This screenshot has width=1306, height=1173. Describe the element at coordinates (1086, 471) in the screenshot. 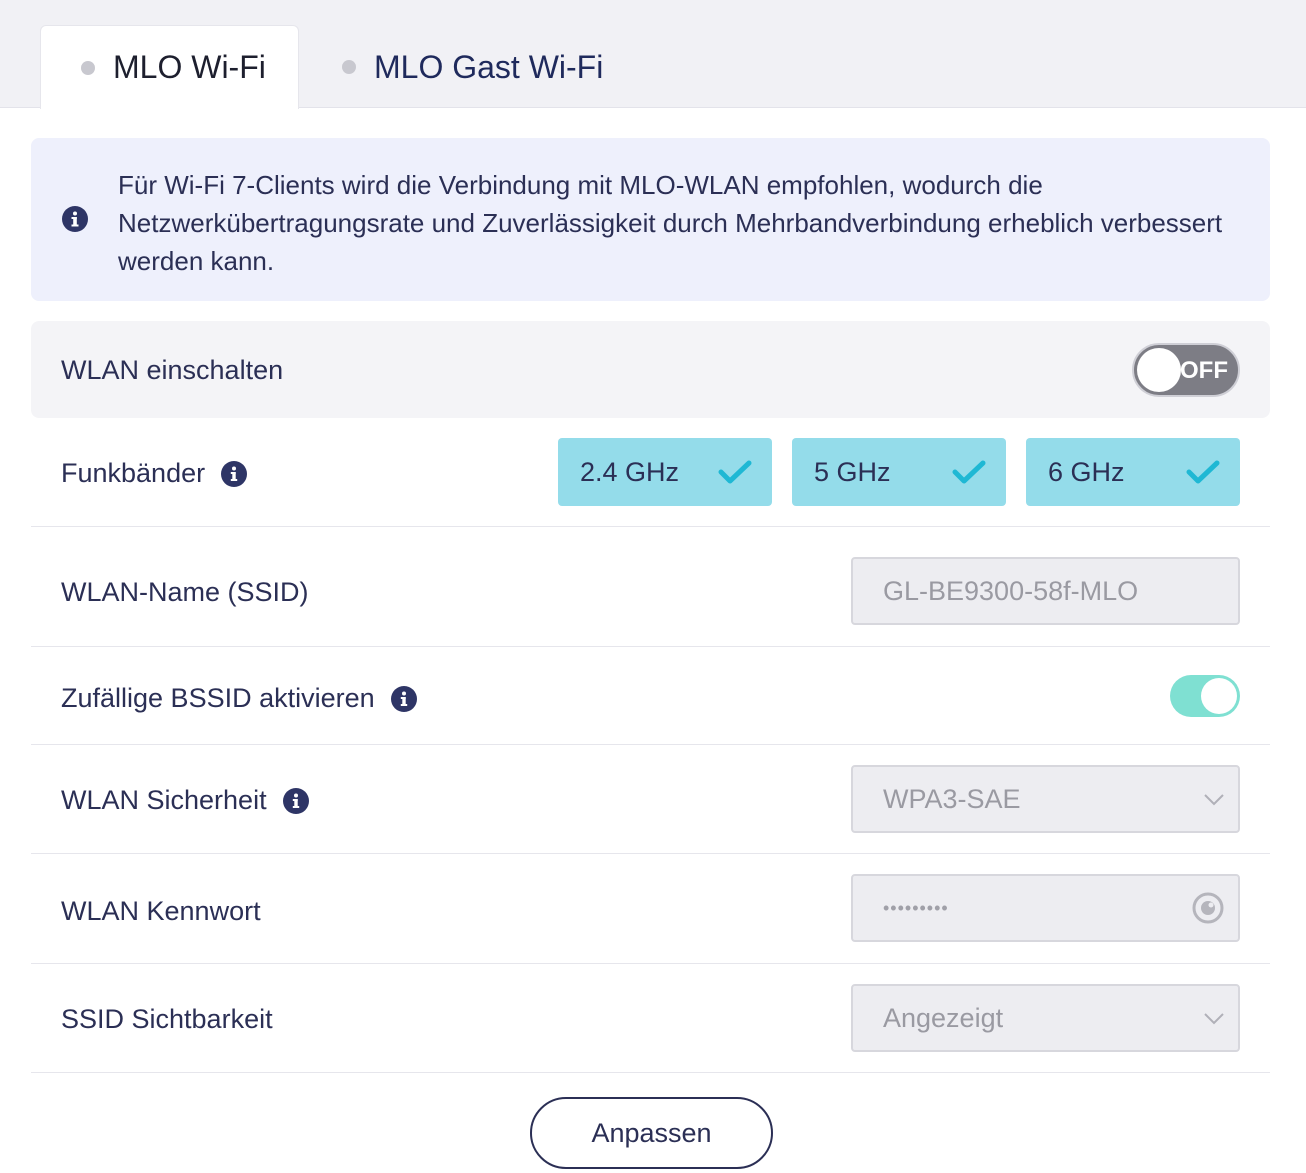

I see `band-label: 6 GHz` at that location.